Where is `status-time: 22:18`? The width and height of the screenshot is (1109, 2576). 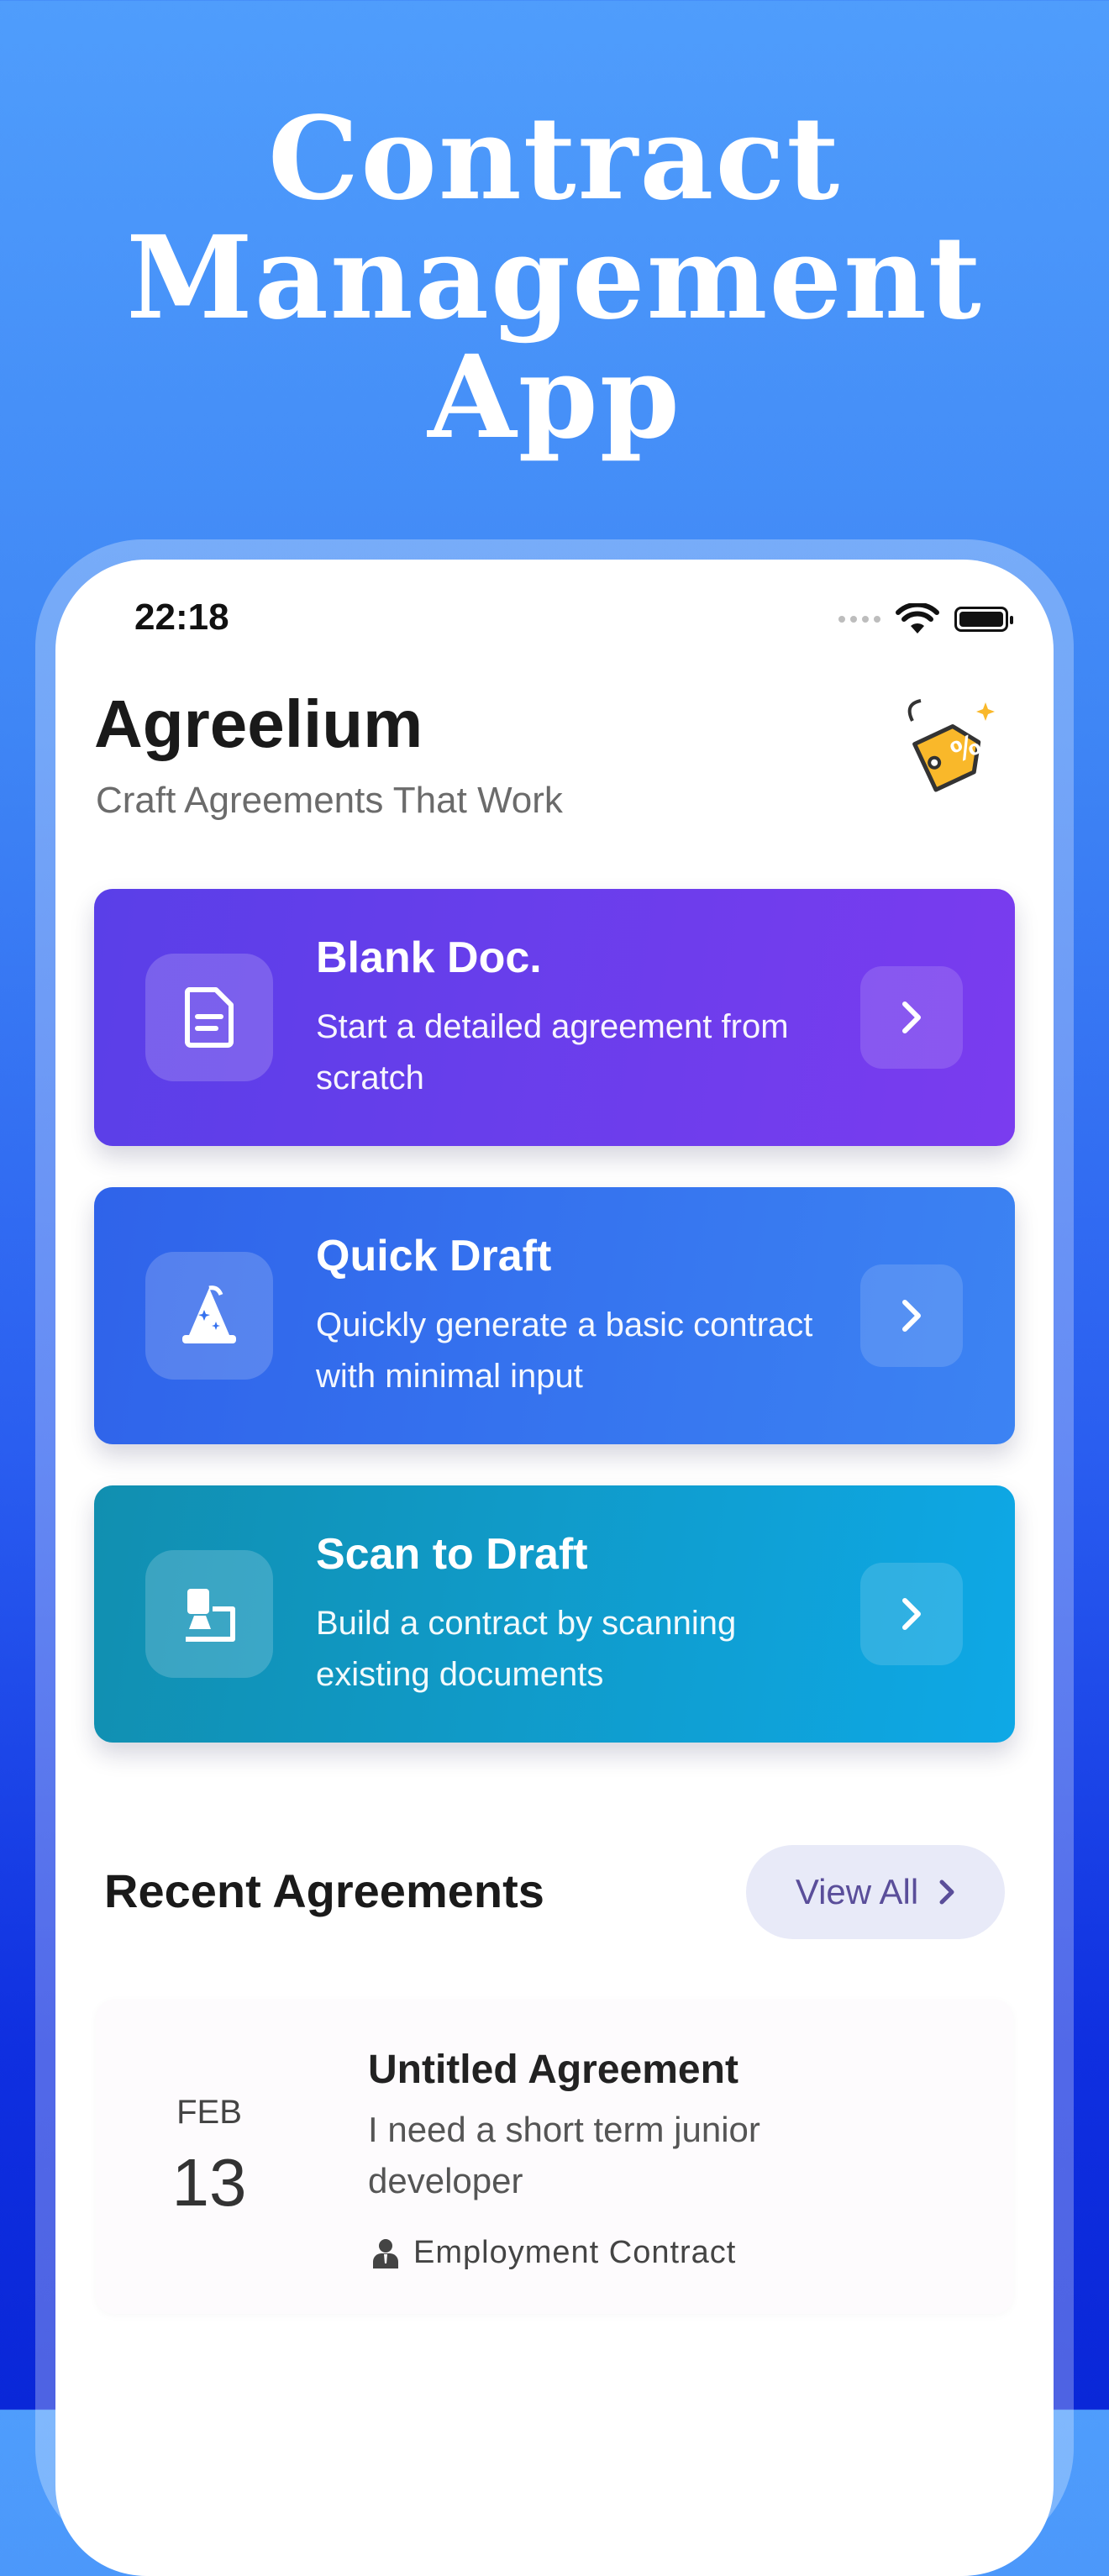
status-time: 22:18 is located at coordinates (181, 617).